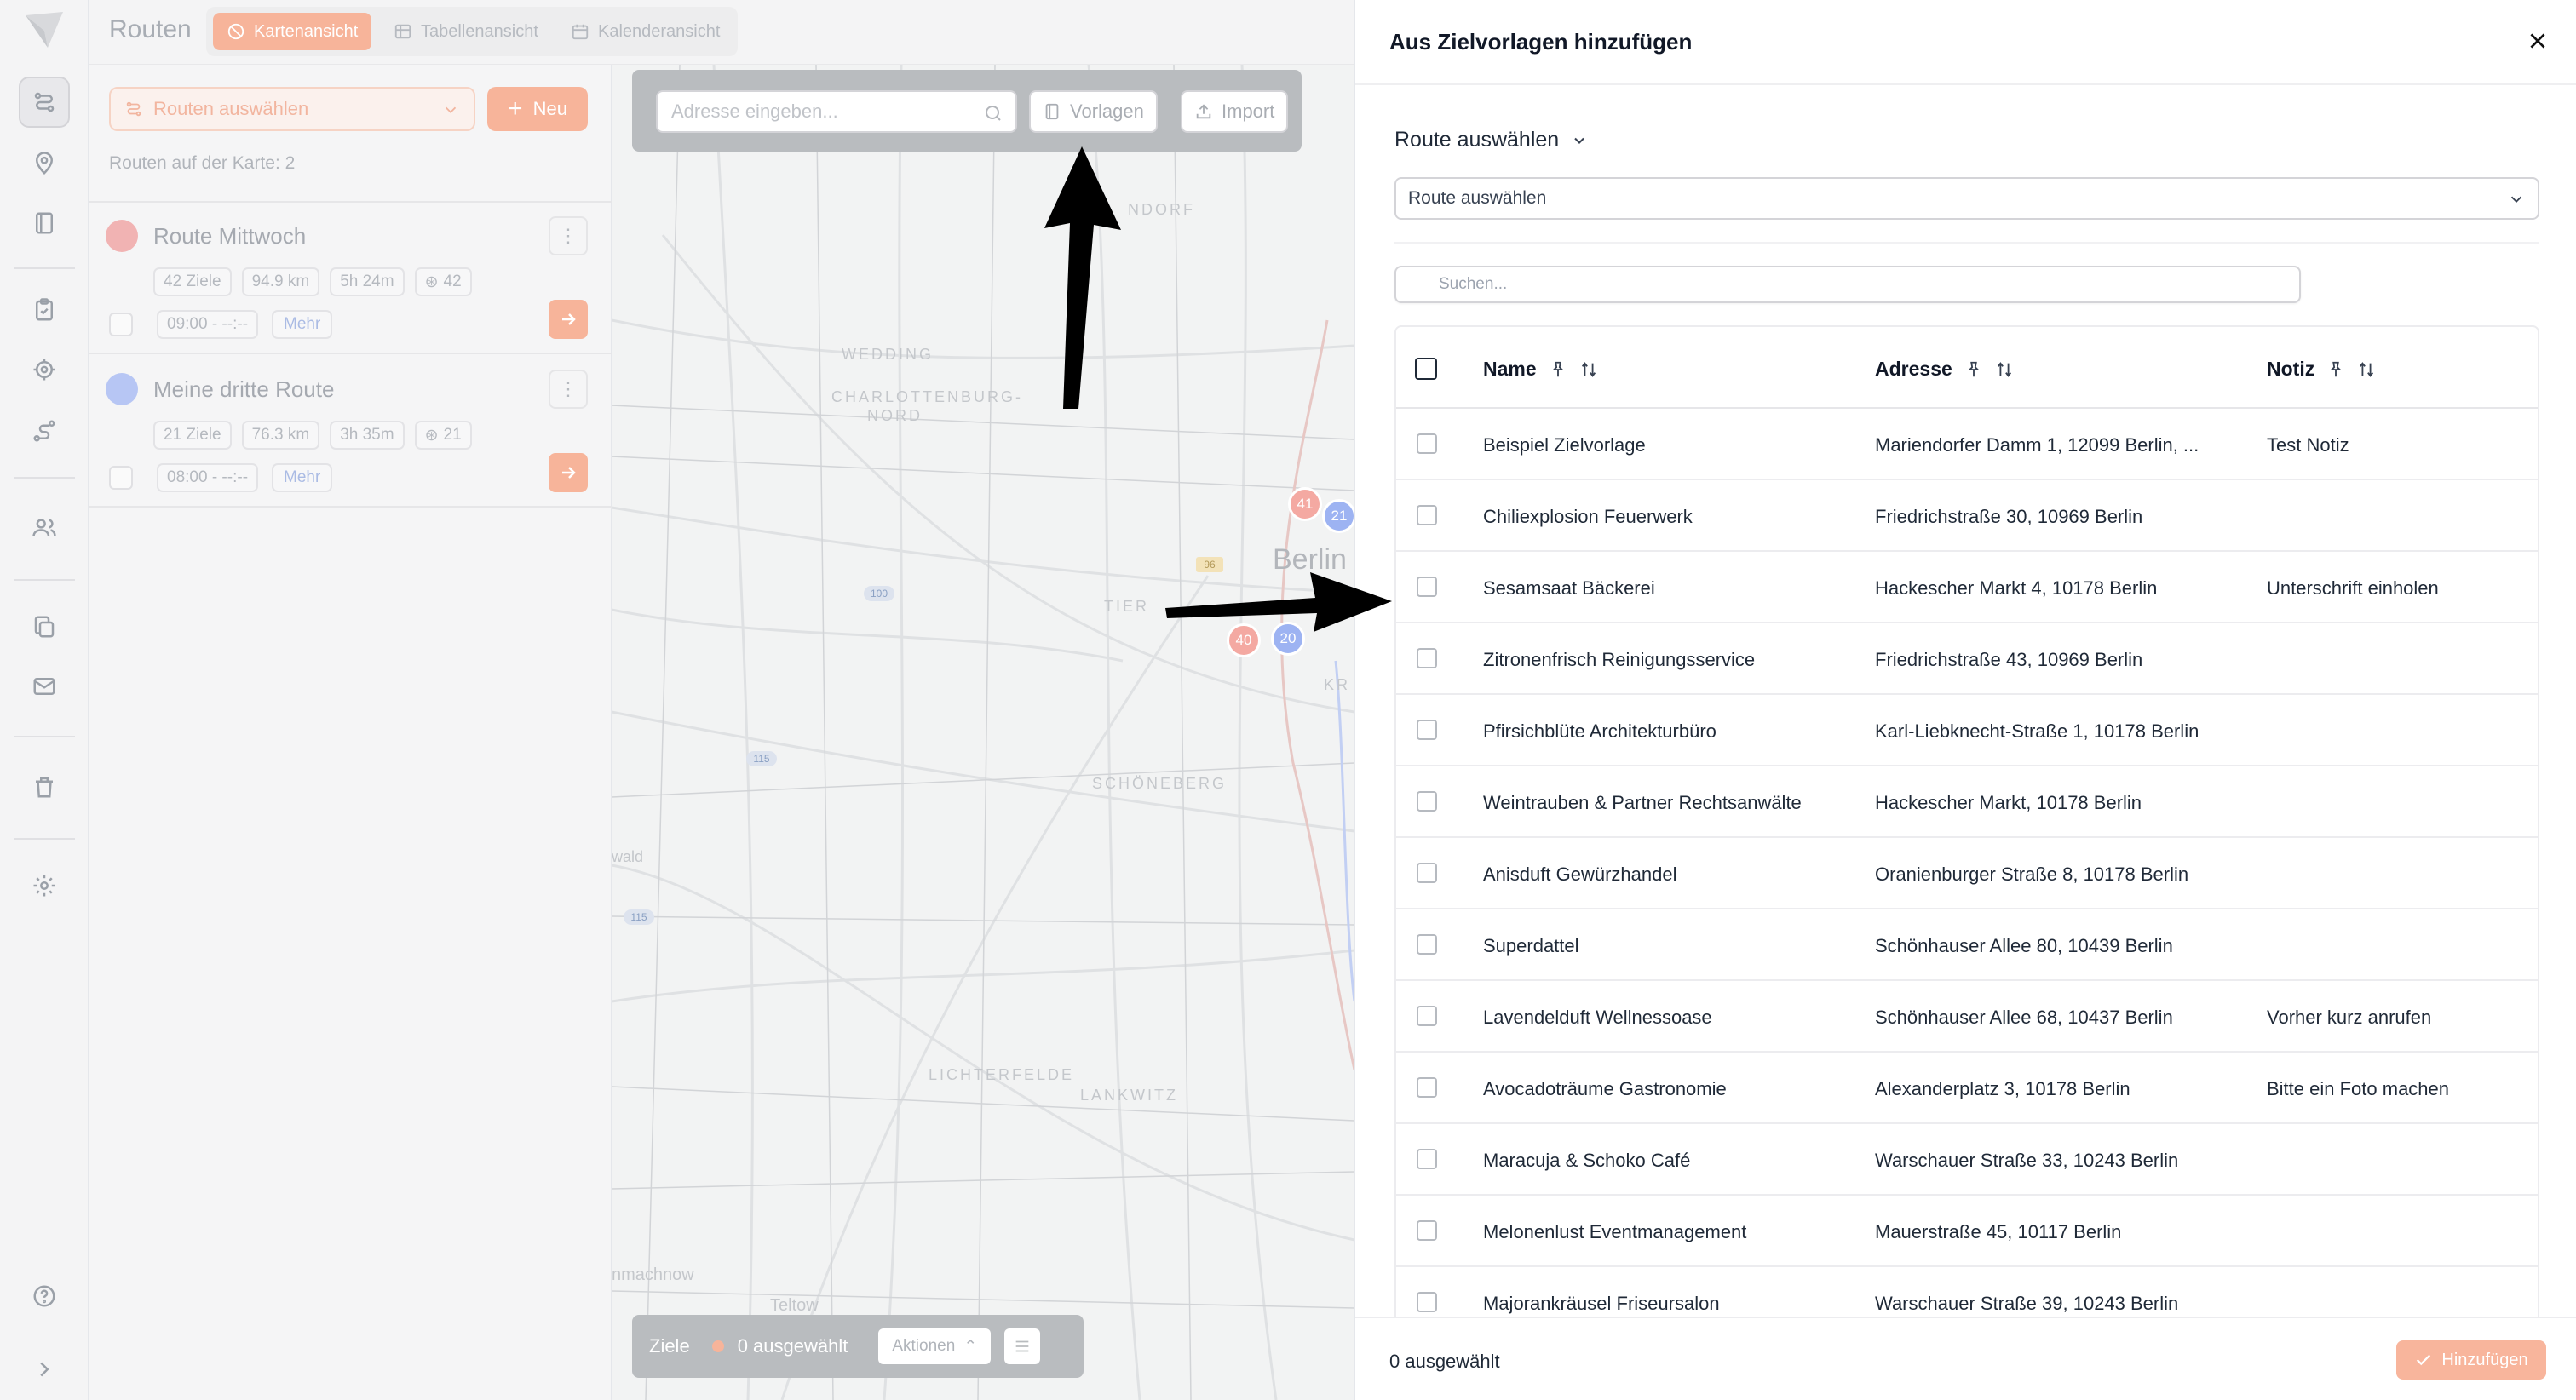 This screenshot has height=1400, width=2576. I want to click on trash-icon, so click(45, 787).